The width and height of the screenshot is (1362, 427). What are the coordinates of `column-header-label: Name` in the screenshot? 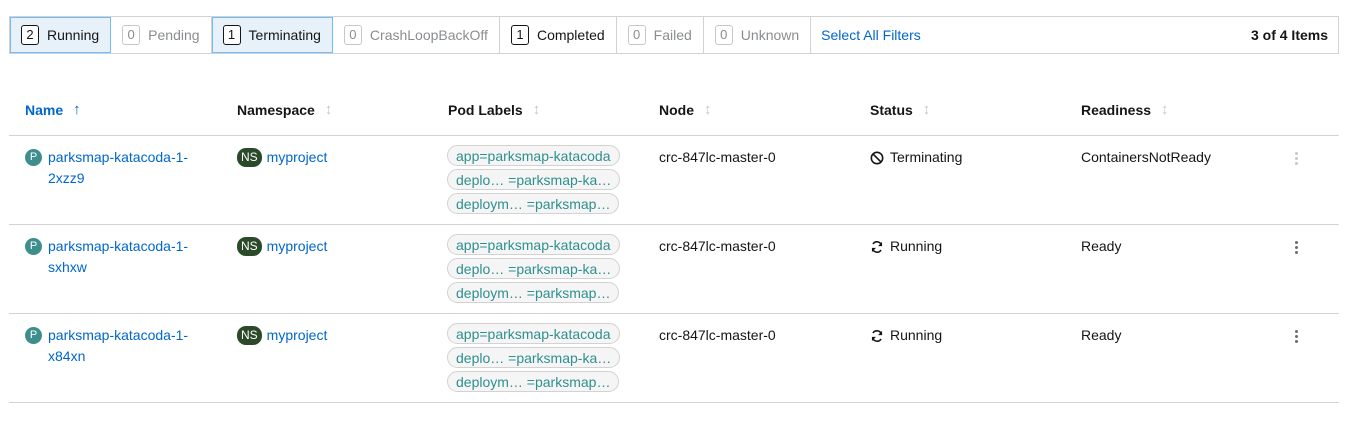 It's located at (44, 109).